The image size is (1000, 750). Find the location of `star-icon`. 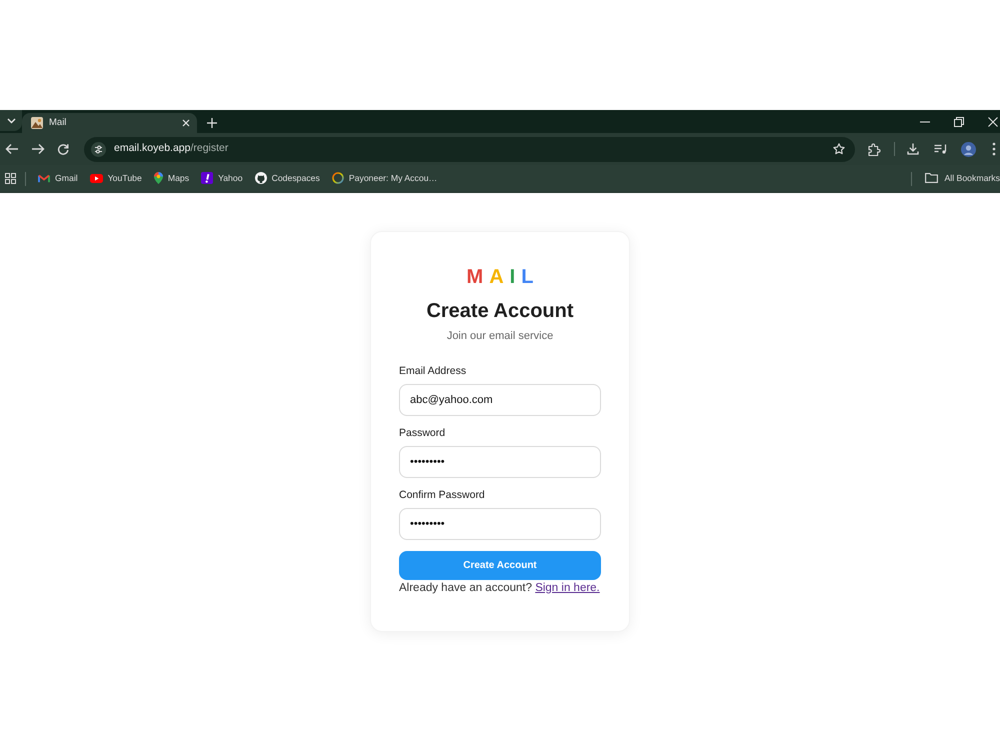

star-icon is located at coordinates (839, 149).